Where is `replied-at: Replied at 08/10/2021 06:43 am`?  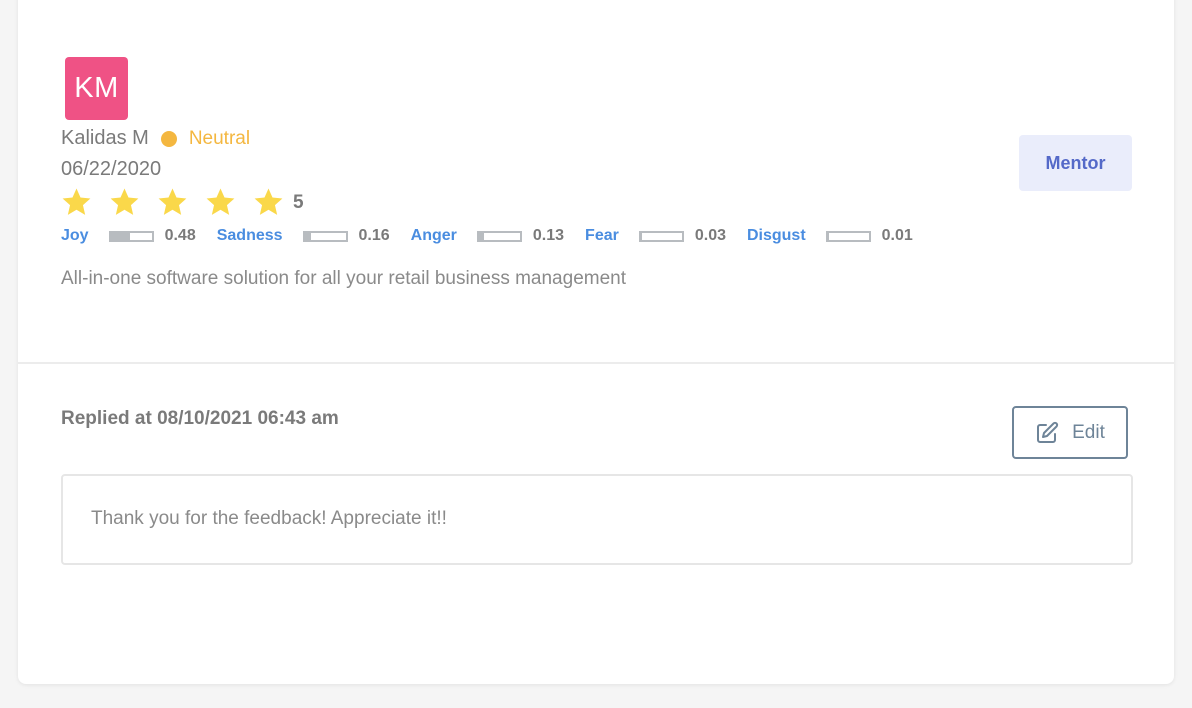 replied-at: Replied at 08/10/2021 06:43 am is located at coordinates (200, 418).